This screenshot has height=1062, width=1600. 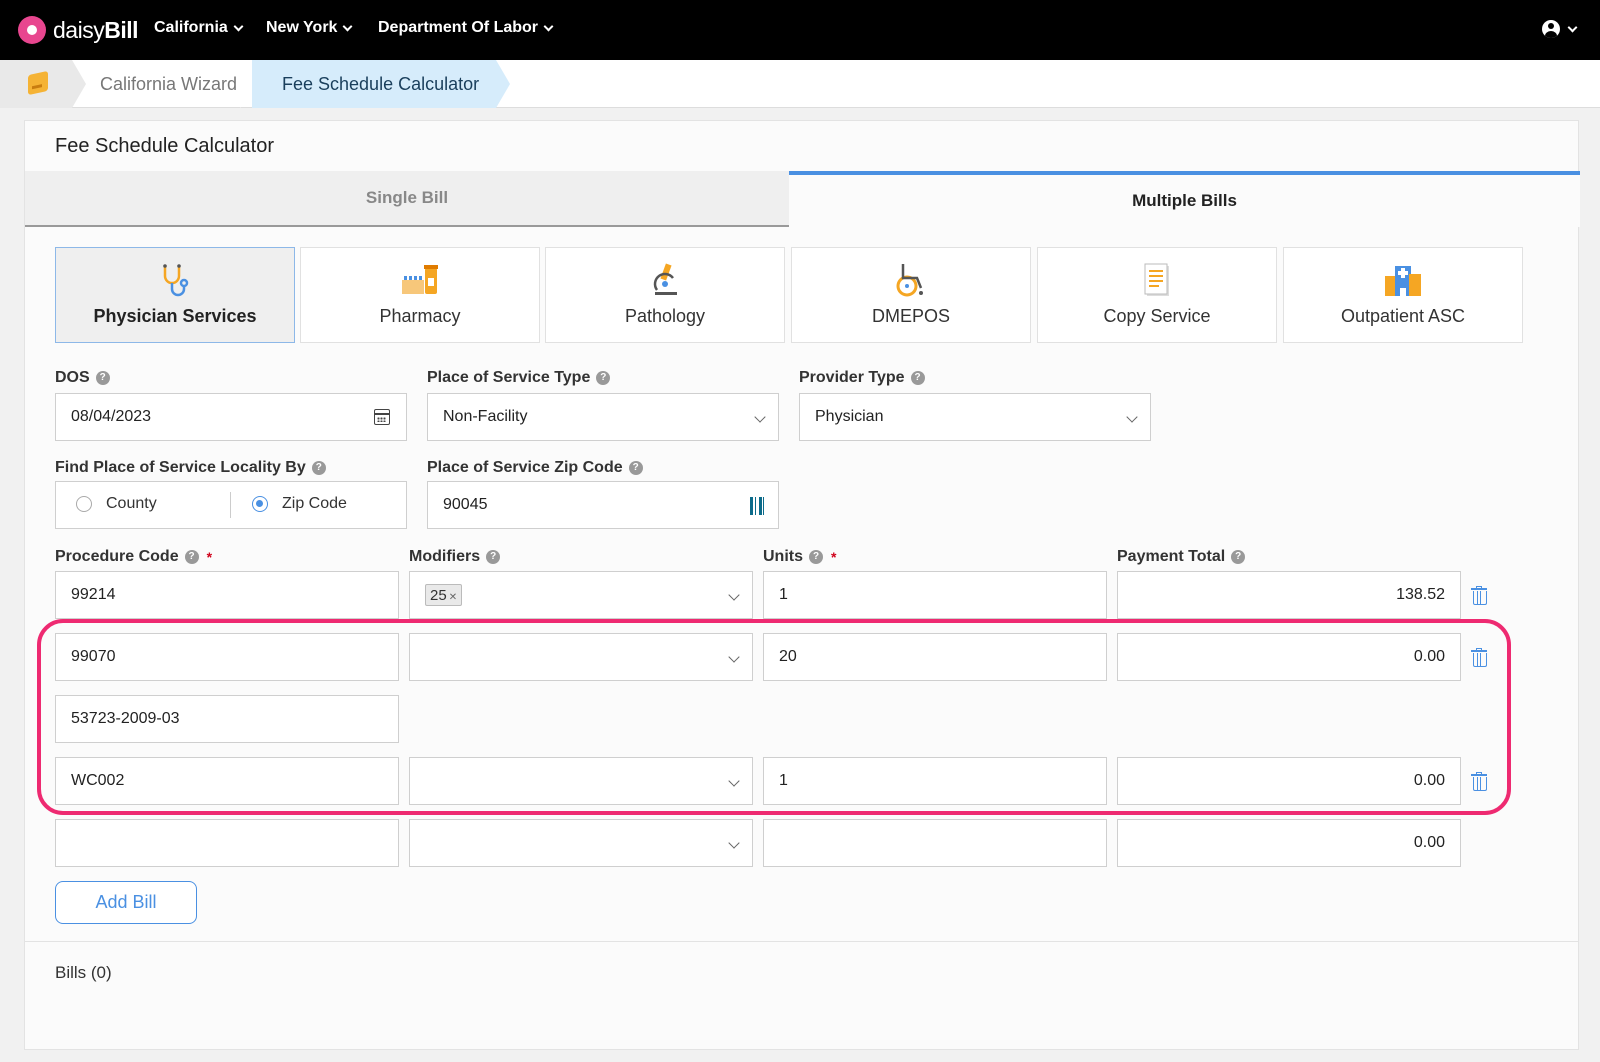 I want to click on tab-multiple-bills: Multiple Bills, so click(x=1184, y=199).